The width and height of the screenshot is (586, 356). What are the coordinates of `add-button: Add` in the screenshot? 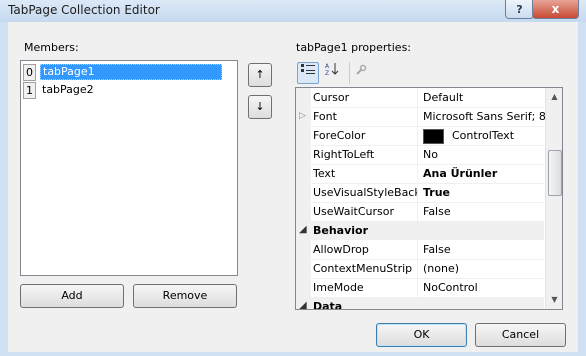 It's located at (72, 296).